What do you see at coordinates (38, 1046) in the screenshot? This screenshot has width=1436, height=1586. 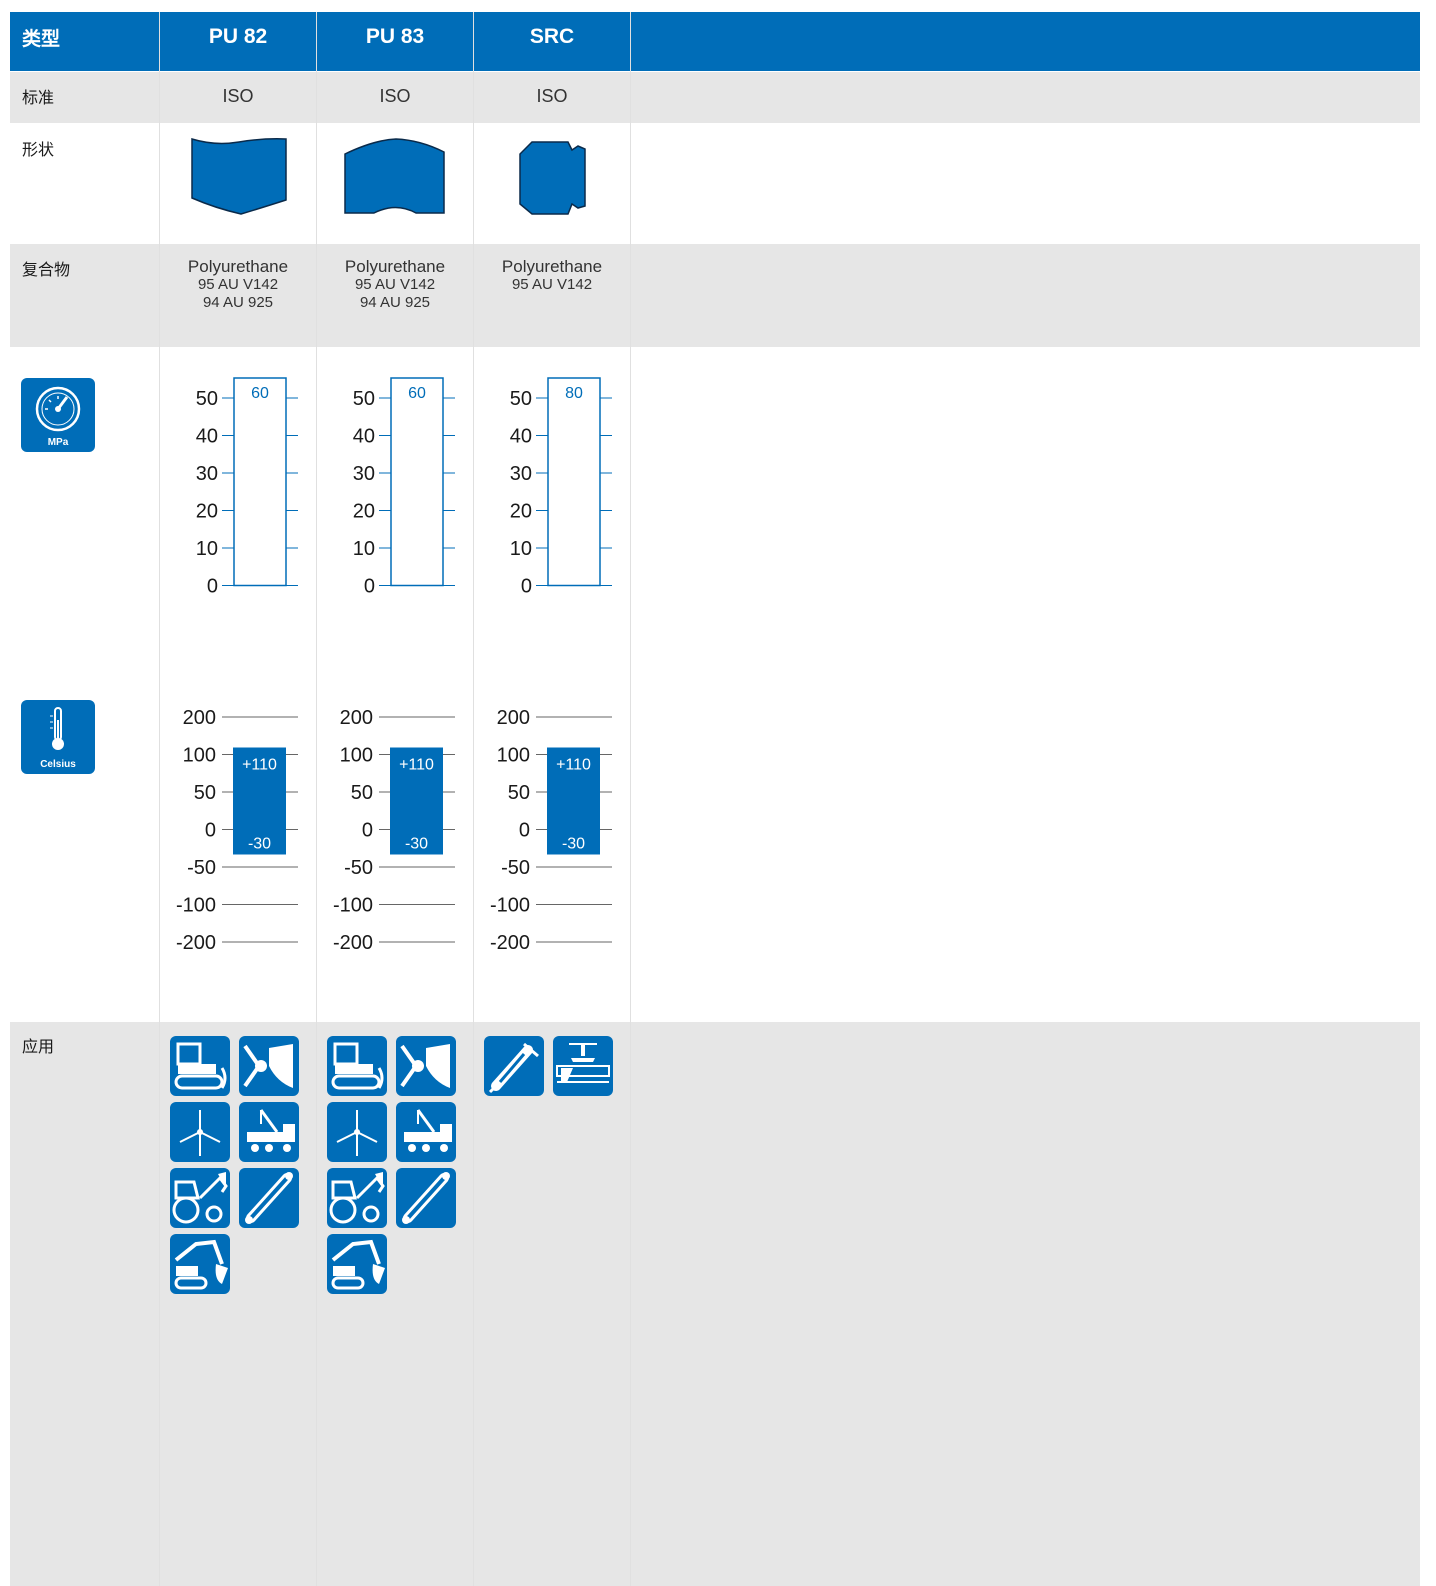 I see `application-row-label: 应用` at bounding box center [38, 1046].